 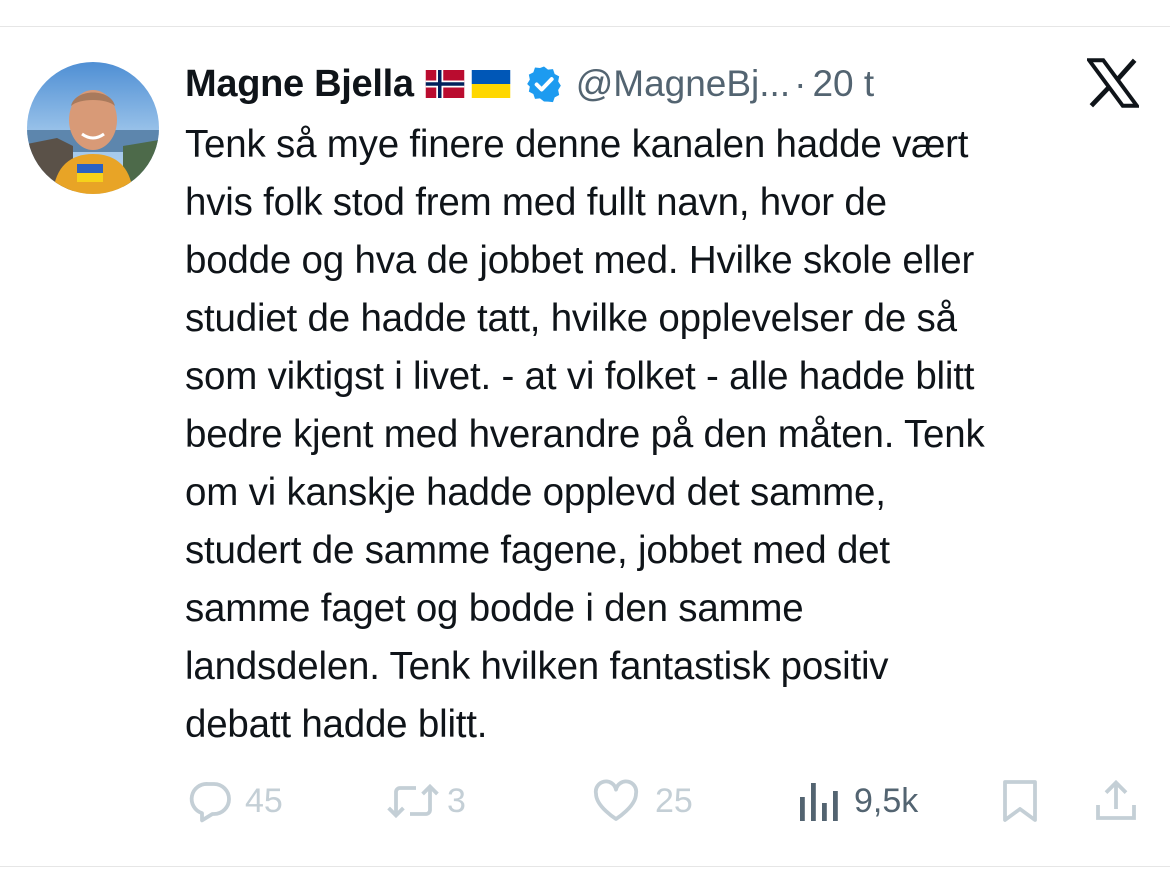 I want to click on repost-icon, so click(x=413, y=801).